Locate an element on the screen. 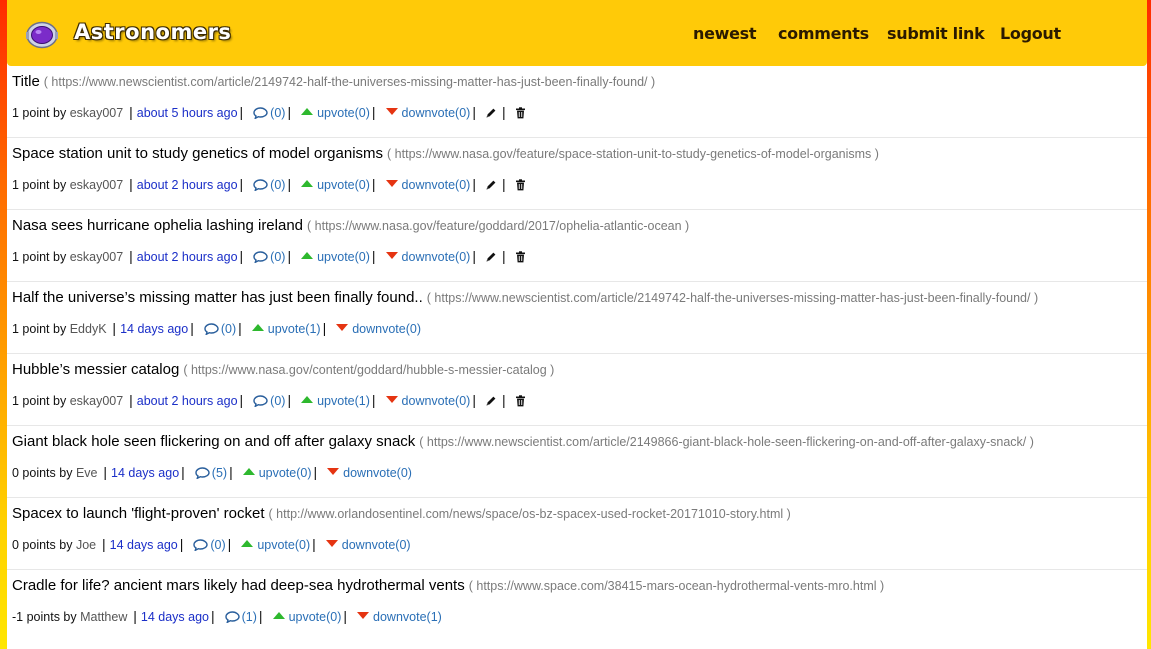  comments-count-link: (1) is located at coordinates (249, 617).